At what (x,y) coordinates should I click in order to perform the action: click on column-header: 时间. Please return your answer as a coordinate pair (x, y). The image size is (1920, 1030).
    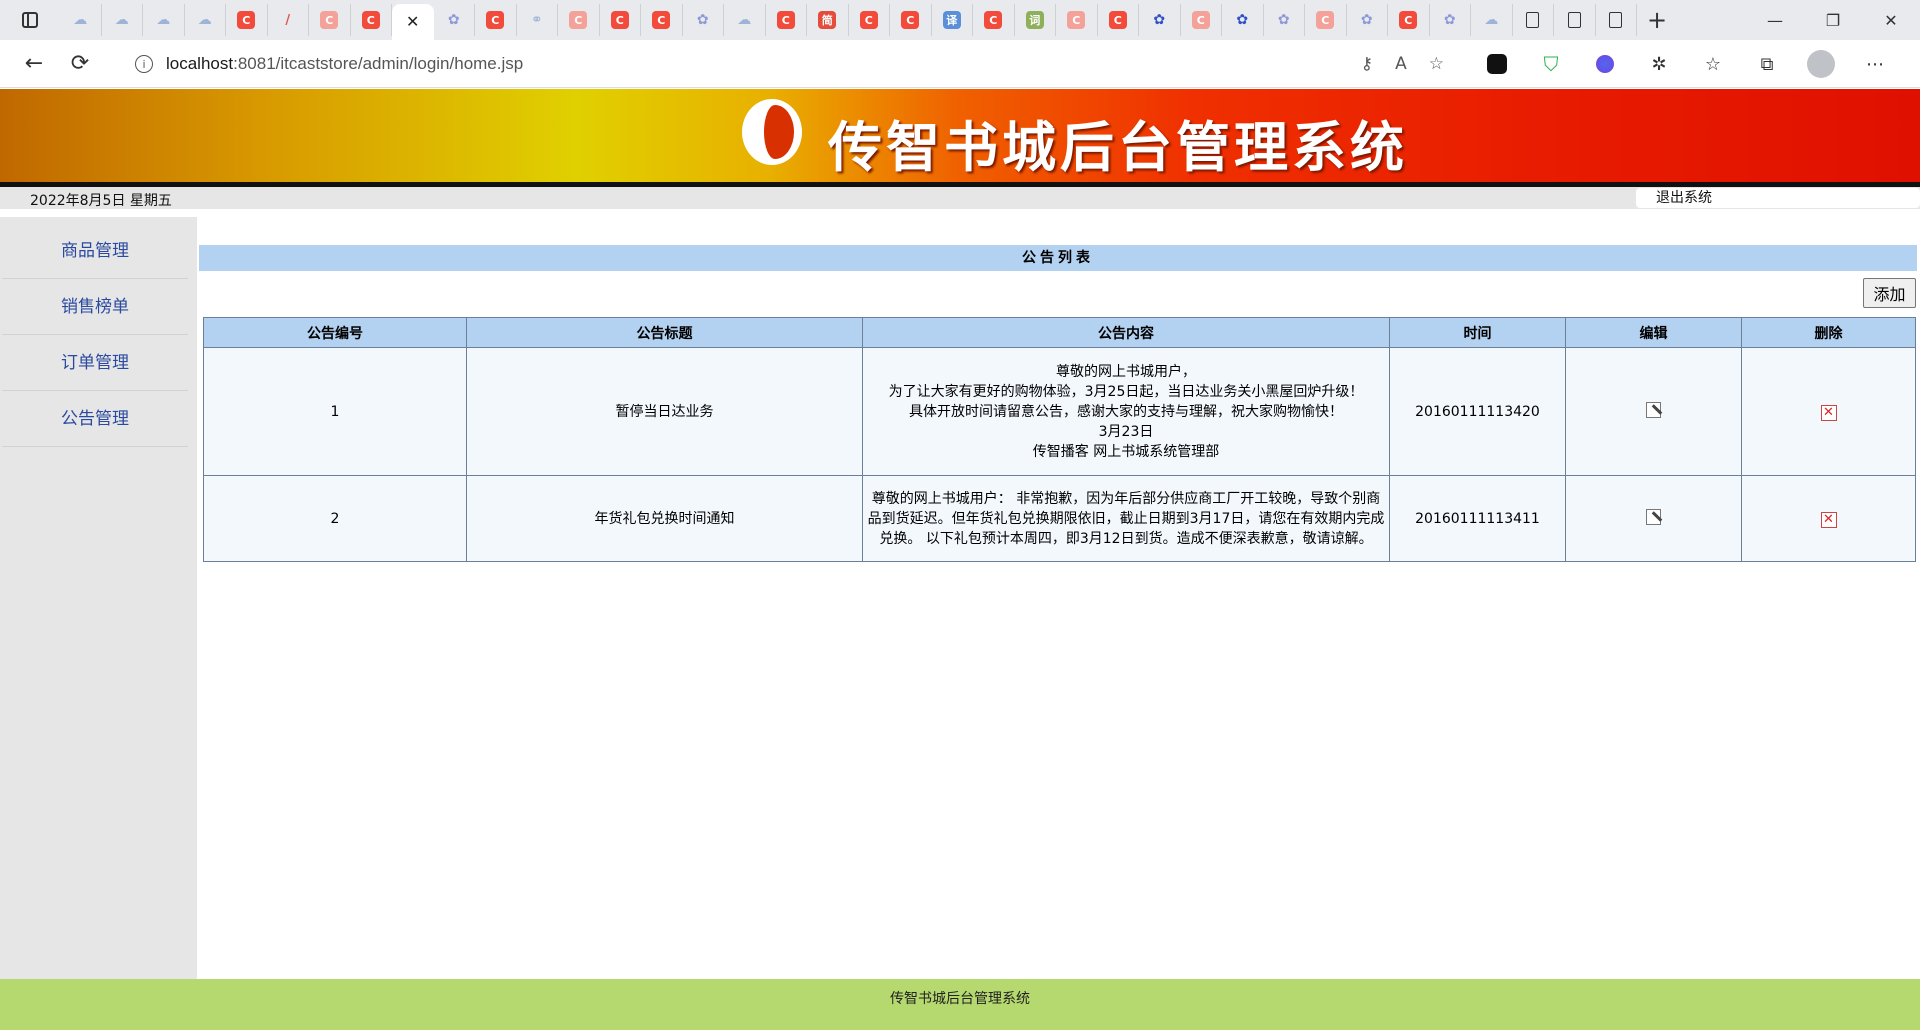
    Looking at the image, I should click on (1477, 332).